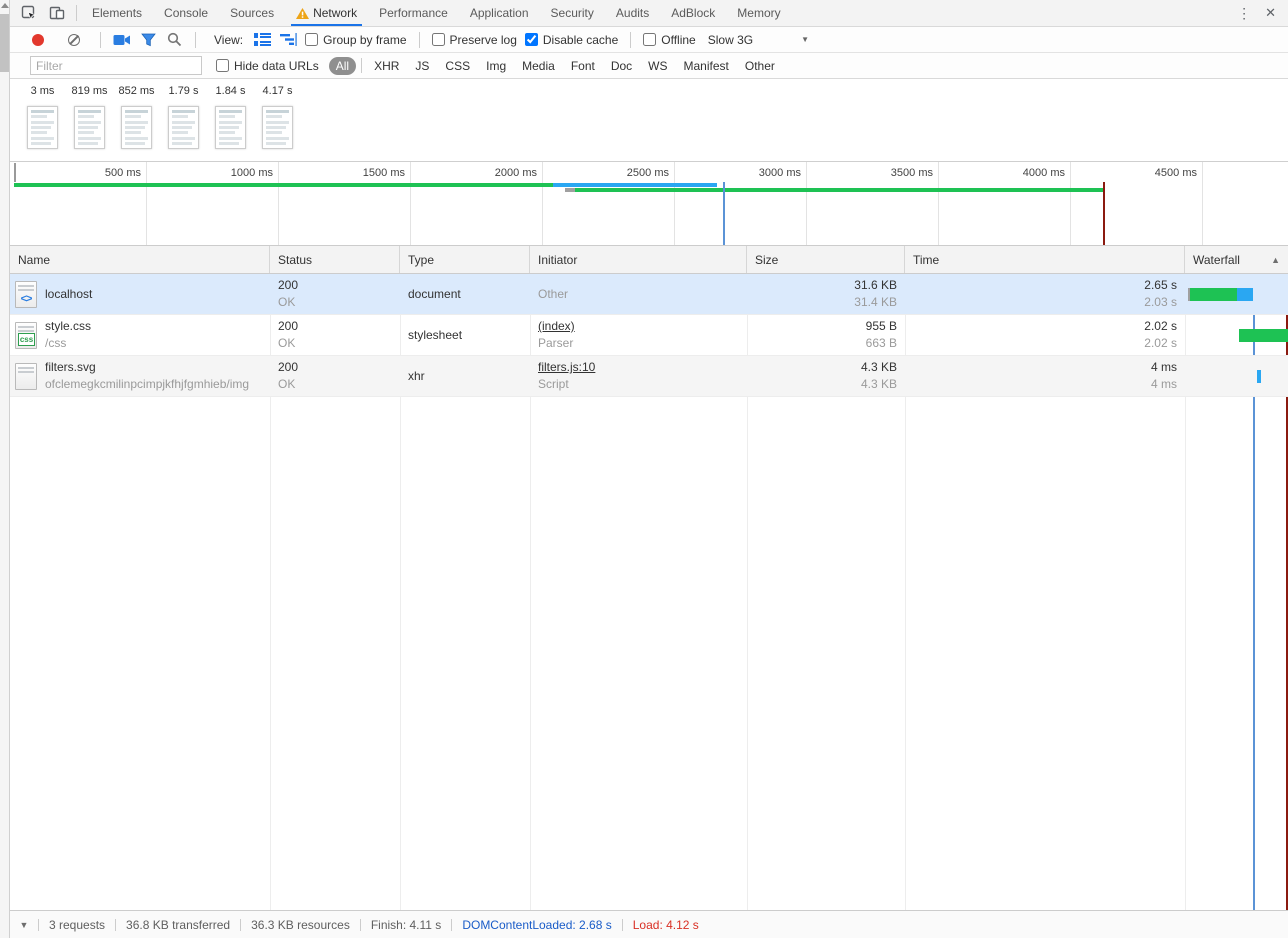 The image size is (1288, 938). I want to click on large-request-rows-icon, so click(262, 40).